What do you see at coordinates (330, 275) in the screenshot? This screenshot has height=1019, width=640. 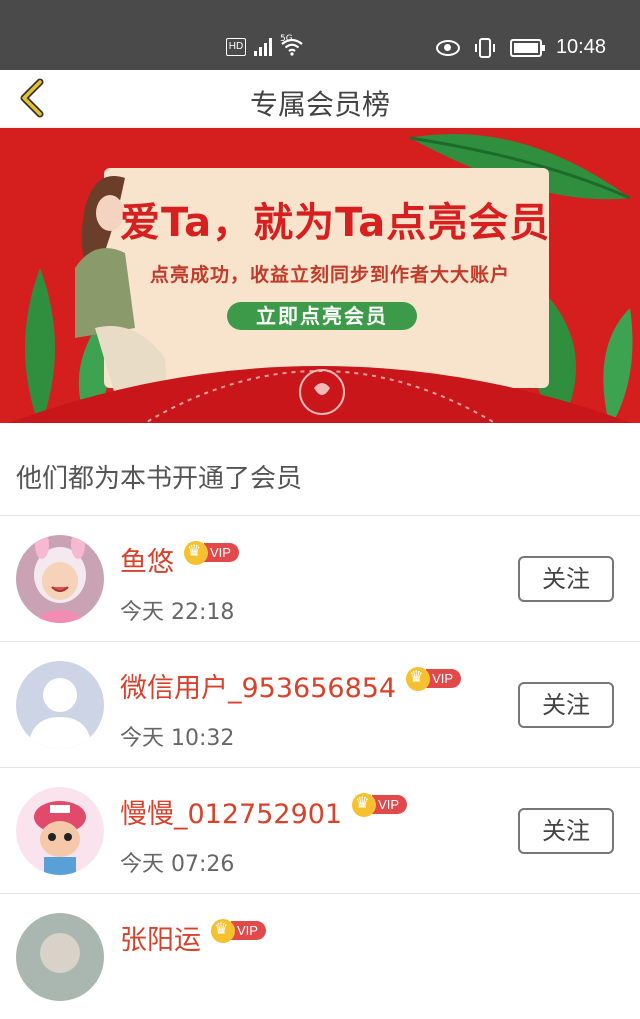 I see `banner-subline: 点亮成功，收益立刻同步到作者大大账户` at bounding box center [330, 275].